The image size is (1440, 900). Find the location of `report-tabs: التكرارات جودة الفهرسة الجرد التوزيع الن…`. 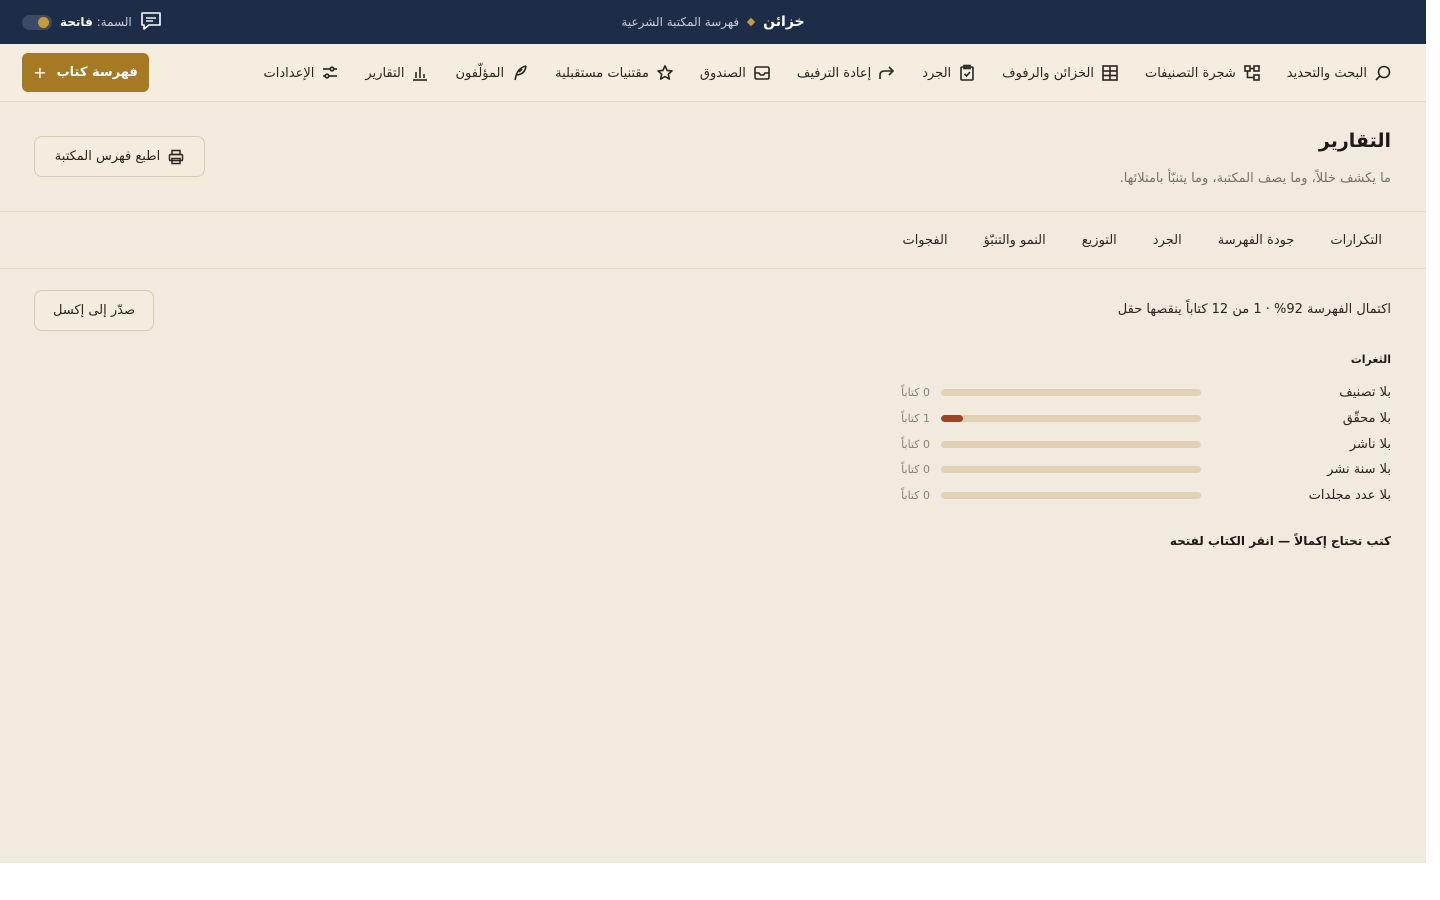

report-tabs: التكرارات جودة الفهرسة الجرد التوزيع الن… is located at coordinates (1142, 240).